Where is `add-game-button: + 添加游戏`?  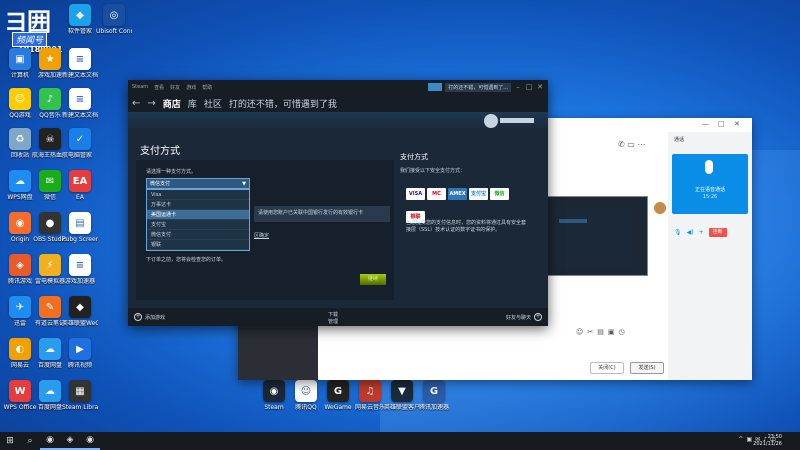
add-game-button: + 添加游戏 is located at coordinates (149, 317).